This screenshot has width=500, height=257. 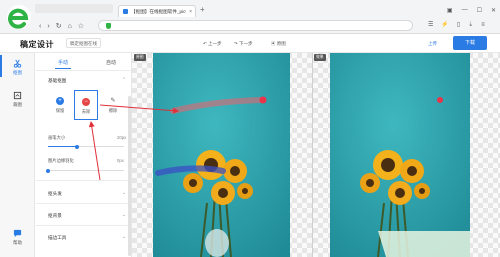 I want to click on annotation-arrows, so click(x=133, y=142).